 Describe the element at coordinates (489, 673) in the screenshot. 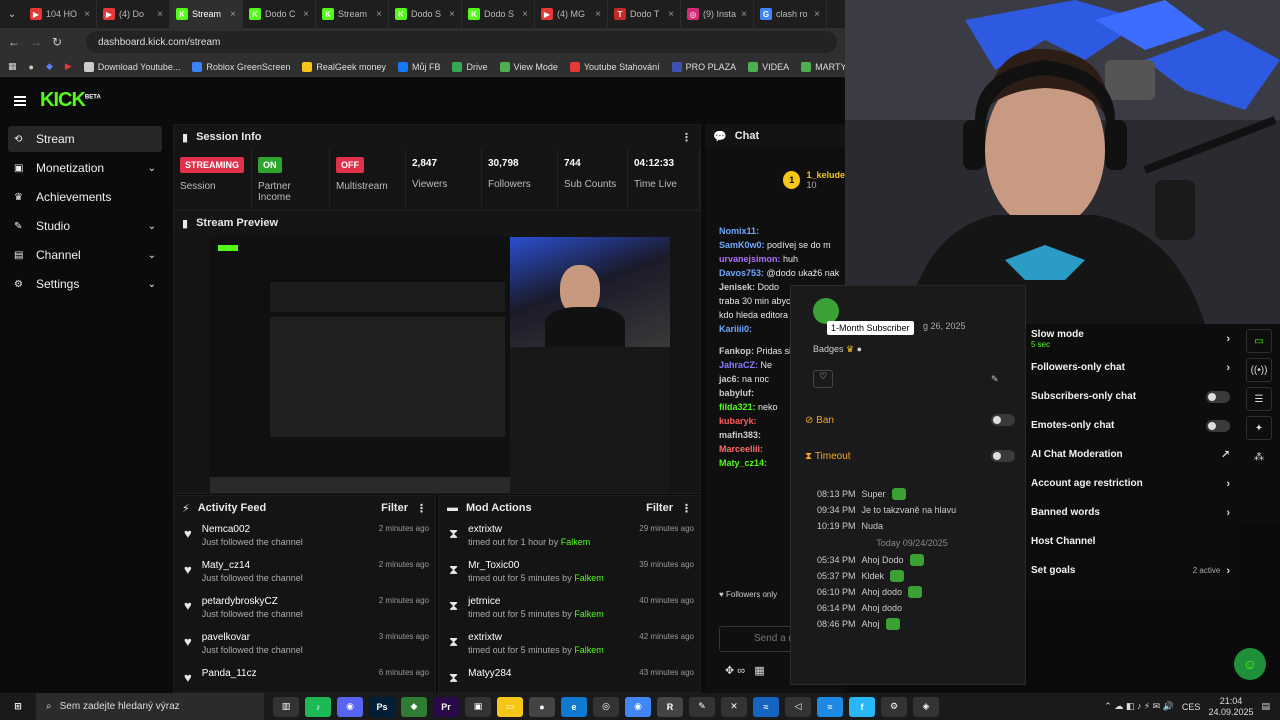

I see `mod-target-username: Matyy284` at that location.